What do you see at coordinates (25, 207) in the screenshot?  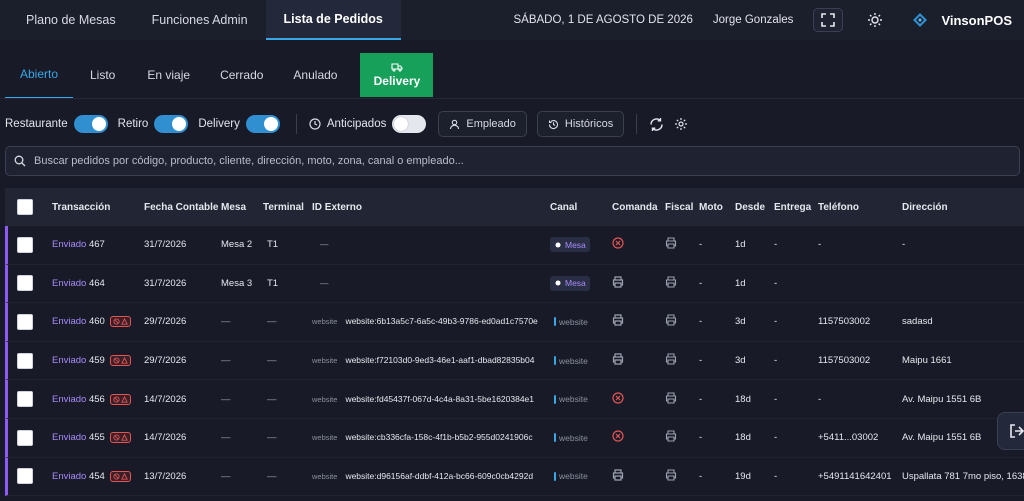 I see `select-all-checkbox` at bounding box center [25, 207].